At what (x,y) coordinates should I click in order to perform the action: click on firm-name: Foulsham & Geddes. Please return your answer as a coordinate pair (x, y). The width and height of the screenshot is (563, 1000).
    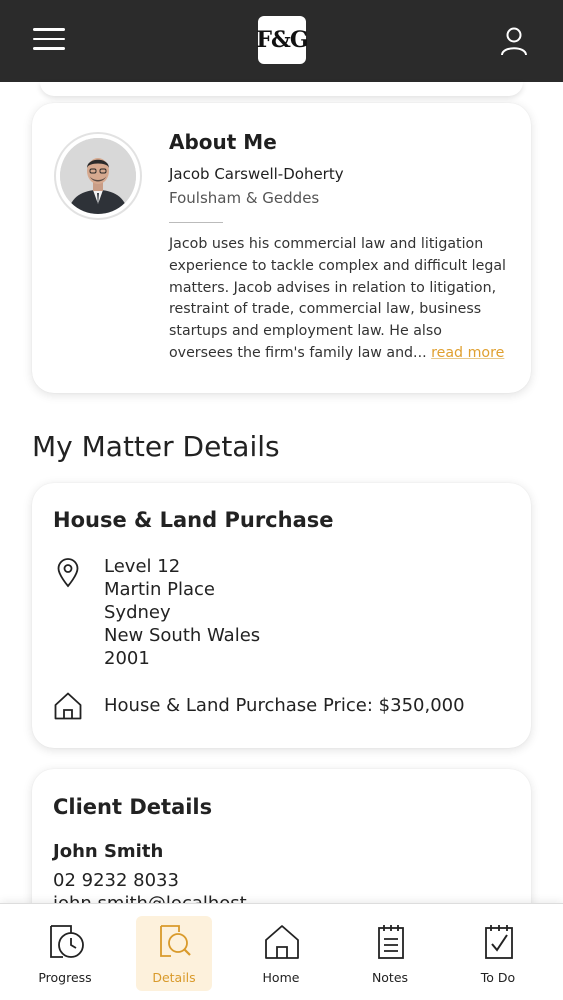
    Looking at the image, I should click on (244, 198).